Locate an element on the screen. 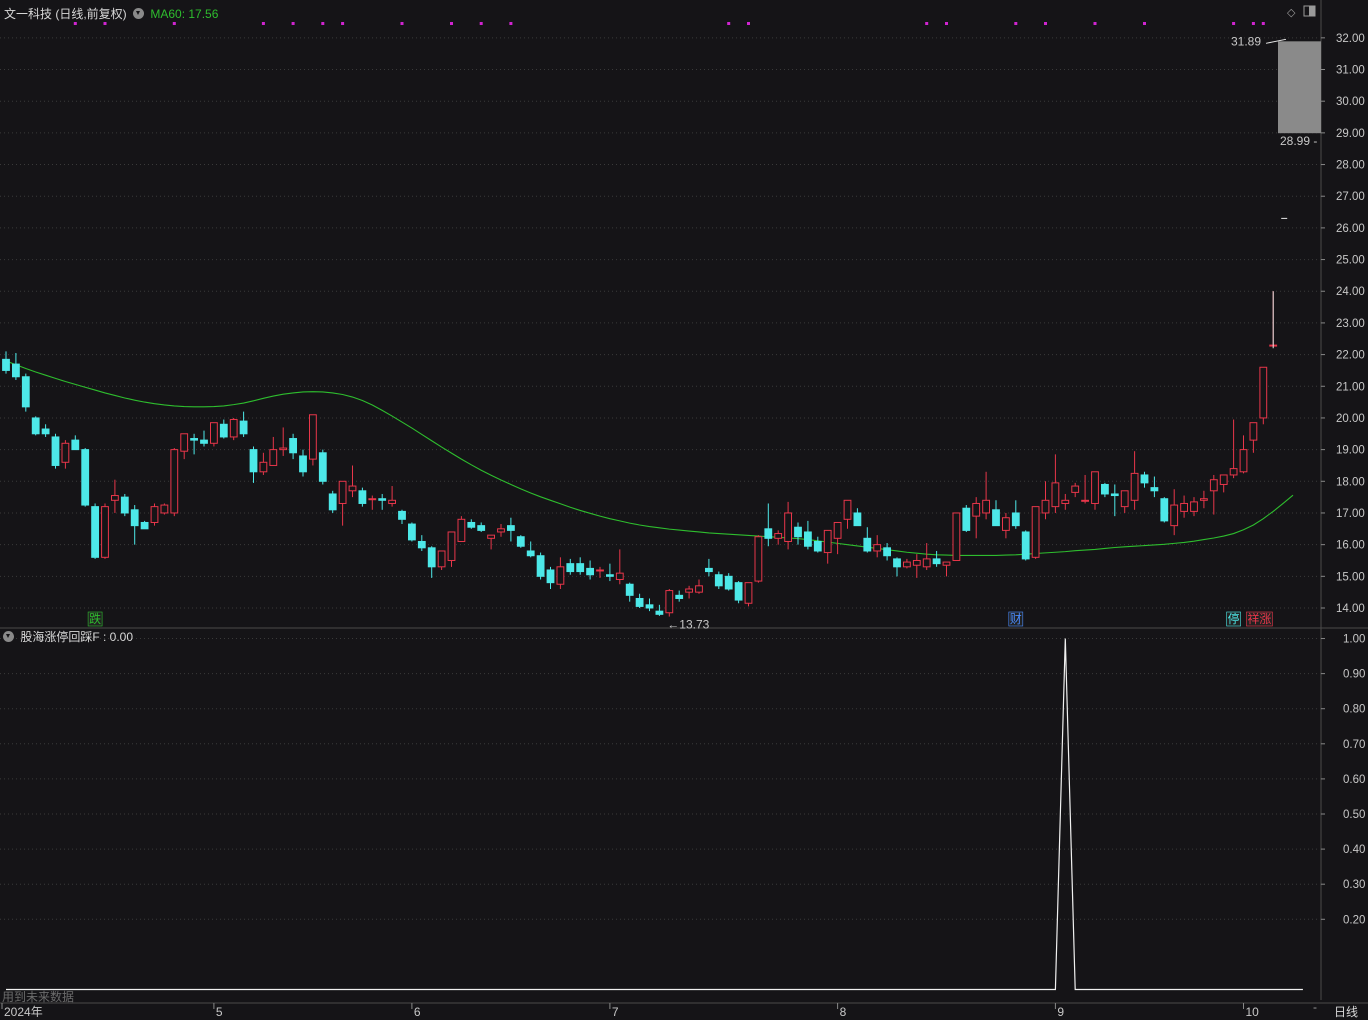  period-selector: 日线 is located at coordinates (1346, 1011).